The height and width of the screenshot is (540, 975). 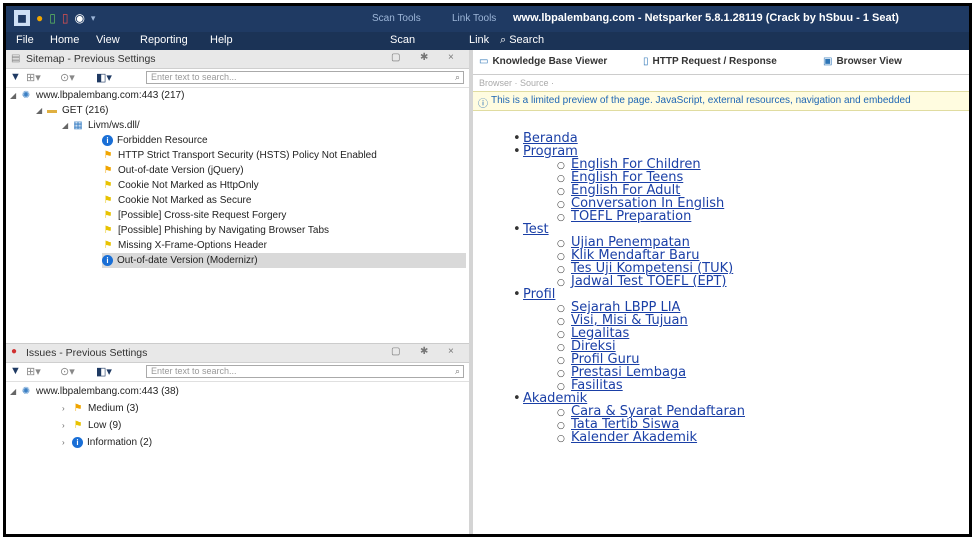 What do you see at coordinates (649, 281) in the screenshot?
I see `subnav-link: Jadwal Test TOEFL (EPT)` at bounding box center [649, 281].